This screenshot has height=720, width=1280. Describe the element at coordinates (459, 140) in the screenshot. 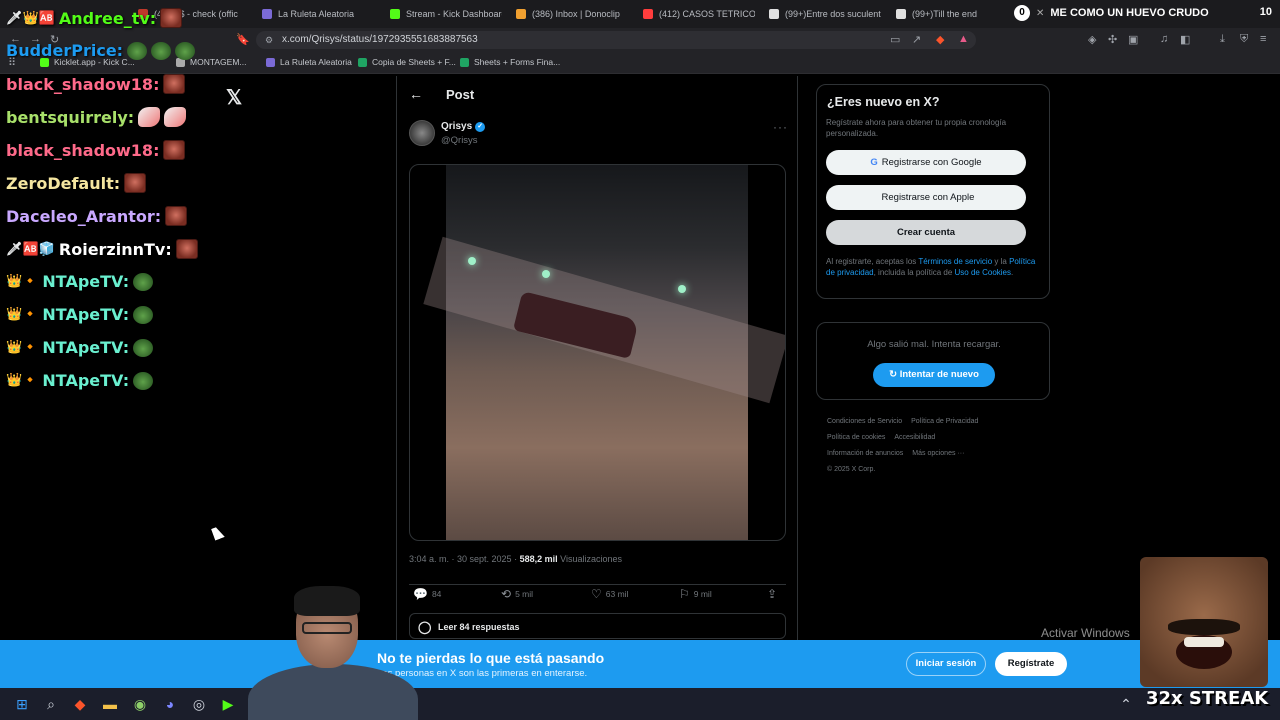

I see `author-handle: @Qrisys` at that location.